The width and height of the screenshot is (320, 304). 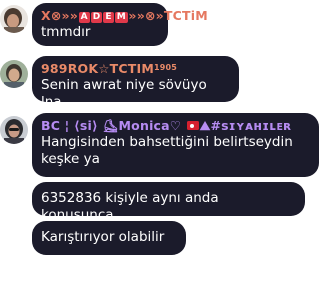 I want to click on sender-name-part: ⛰#ꜱɪʏᴀʜɪʟᴇʀ, so click(x=245, y=125).